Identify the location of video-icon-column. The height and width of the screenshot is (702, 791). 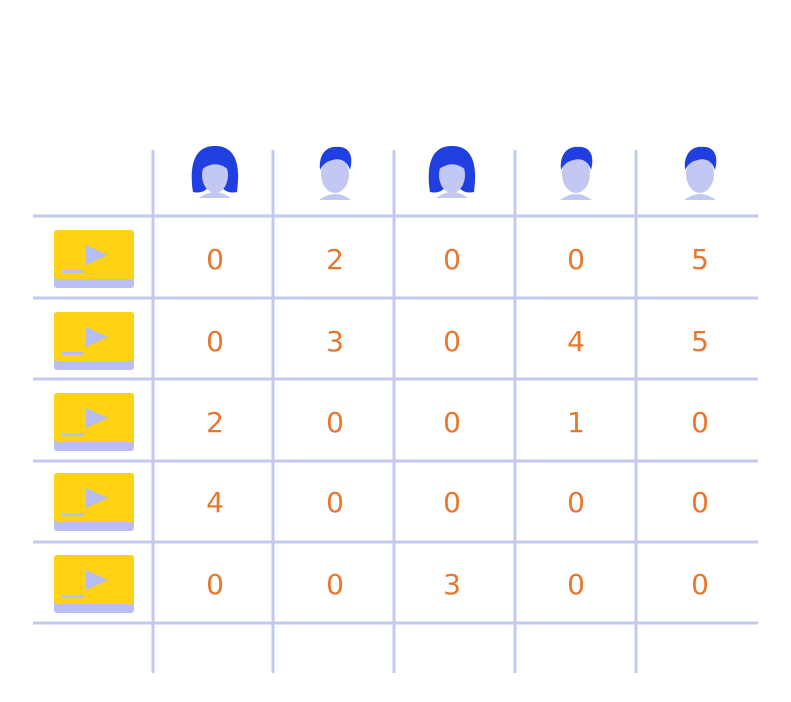
(94, 421).